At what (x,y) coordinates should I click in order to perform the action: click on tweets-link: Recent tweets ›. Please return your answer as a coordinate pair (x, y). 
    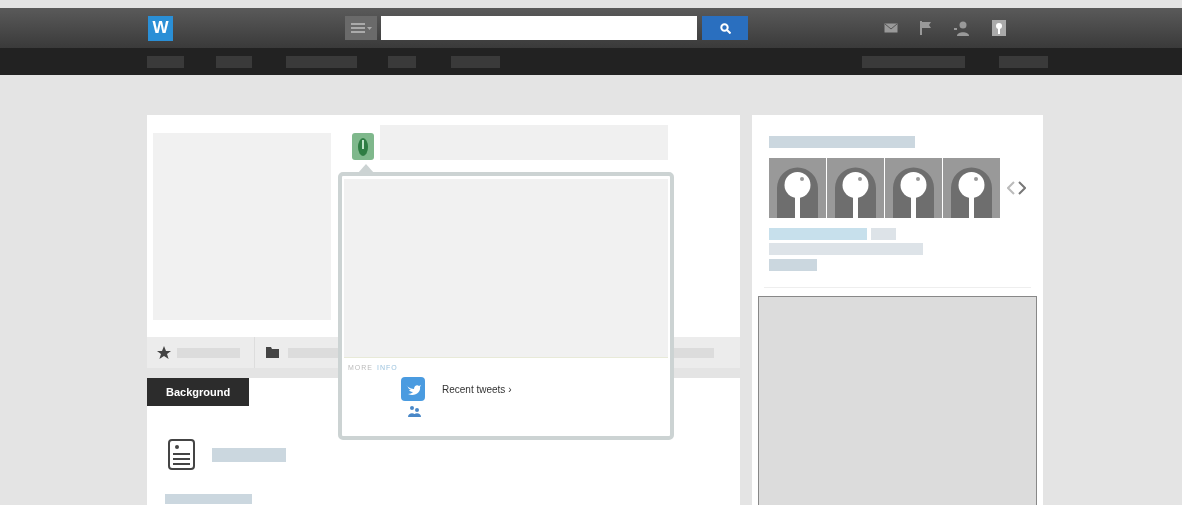
    Looking at the image, I should click on (456, 389).